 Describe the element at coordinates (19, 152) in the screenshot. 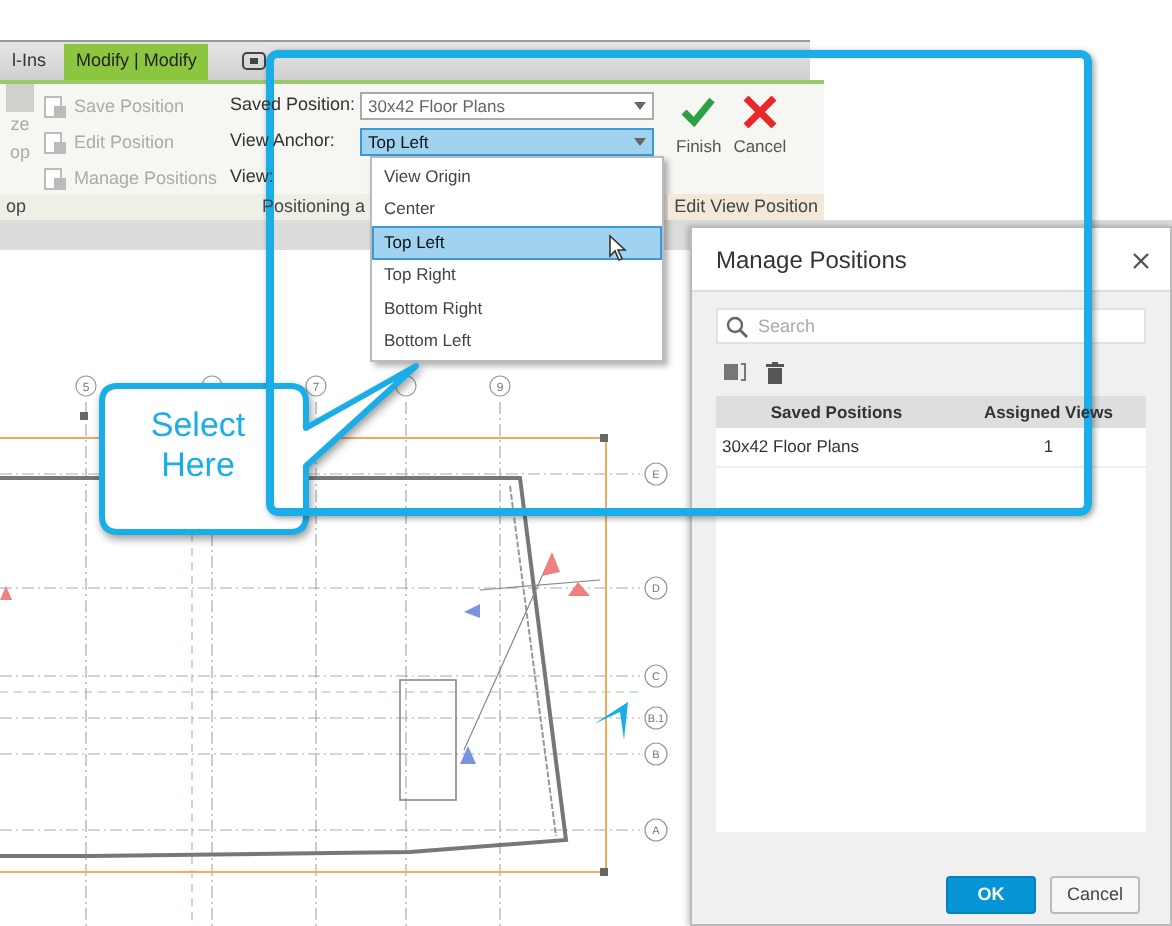

I see `tool-label: op` at that location.